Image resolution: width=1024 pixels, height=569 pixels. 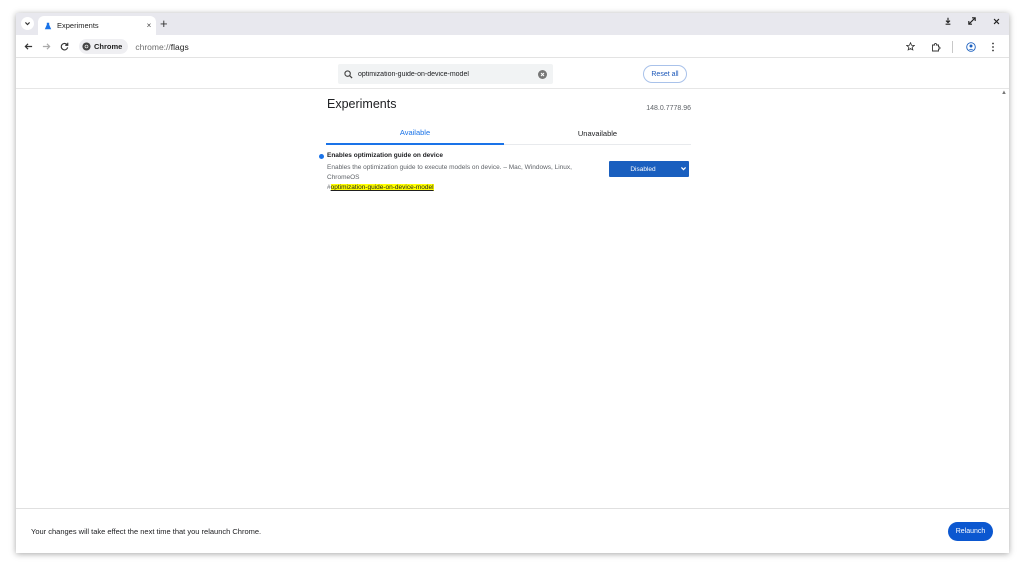 I want to click on site-chip-label: Chrome, so click(x=108, y=46).